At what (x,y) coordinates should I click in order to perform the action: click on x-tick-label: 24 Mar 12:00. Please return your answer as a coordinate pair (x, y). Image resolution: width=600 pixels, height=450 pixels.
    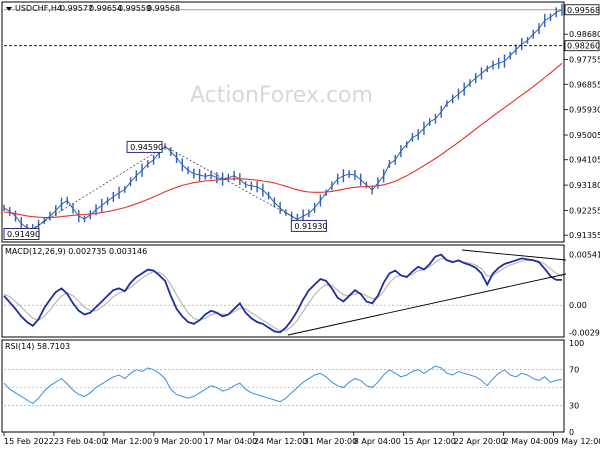
    Looking at the image, I should click on (280, 441).